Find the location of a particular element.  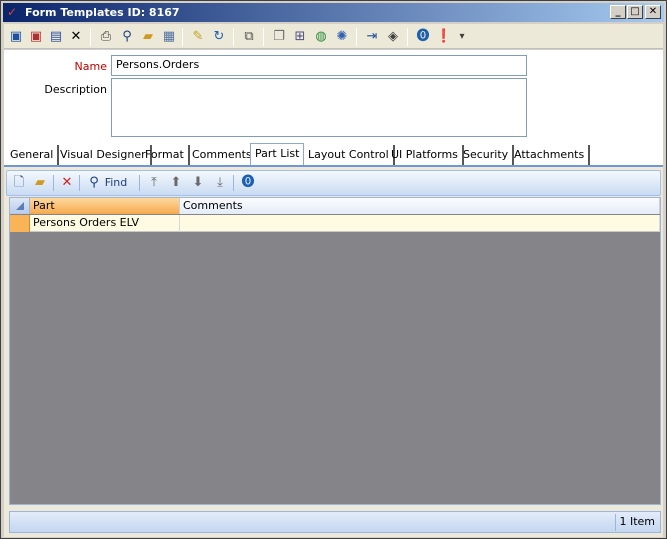

minimize-button: _ is located at coordinates (618, 12).